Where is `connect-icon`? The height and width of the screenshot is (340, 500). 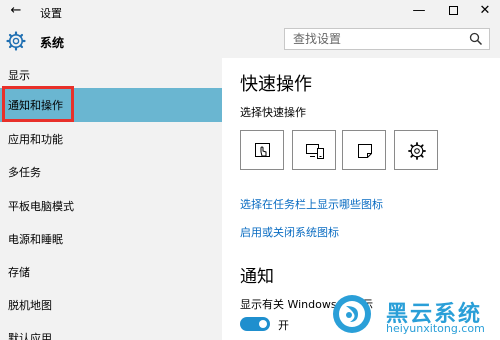 connect-icon is located at coordinates (315, 151).